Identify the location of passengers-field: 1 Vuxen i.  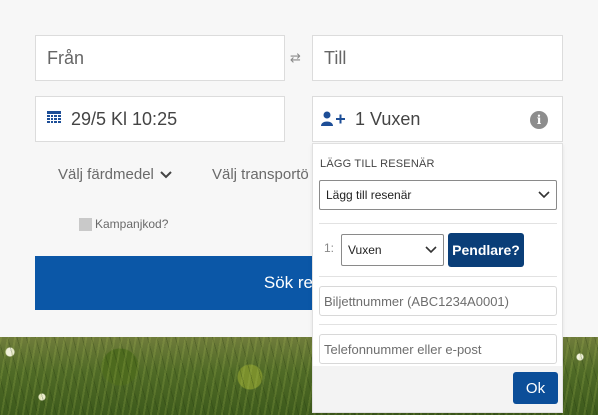
(437, 119).